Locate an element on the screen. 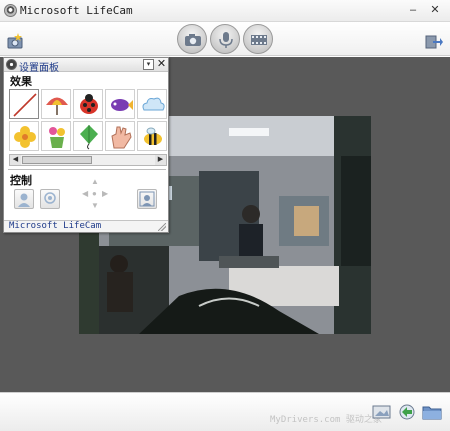  close-button: ✕ is located at coordinates (435, 10).